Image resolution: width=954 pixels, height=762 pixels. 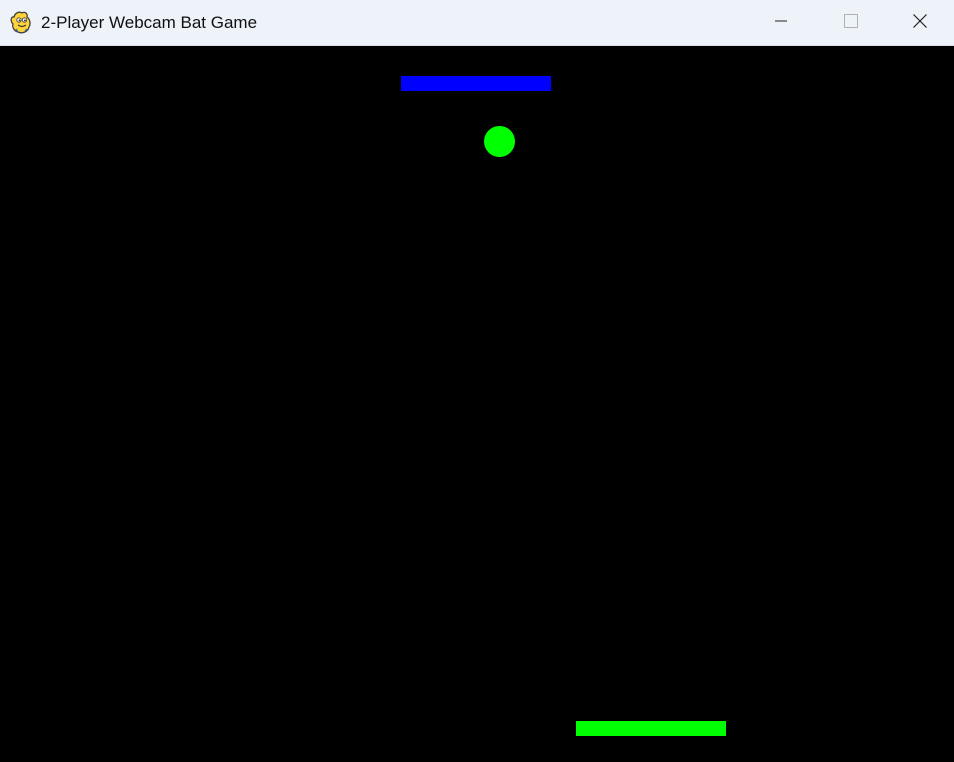 What do you see at coordinates (21, 23) in the screenshot?
I see `pygame-snake-icon` at bounding box center [21, 23].